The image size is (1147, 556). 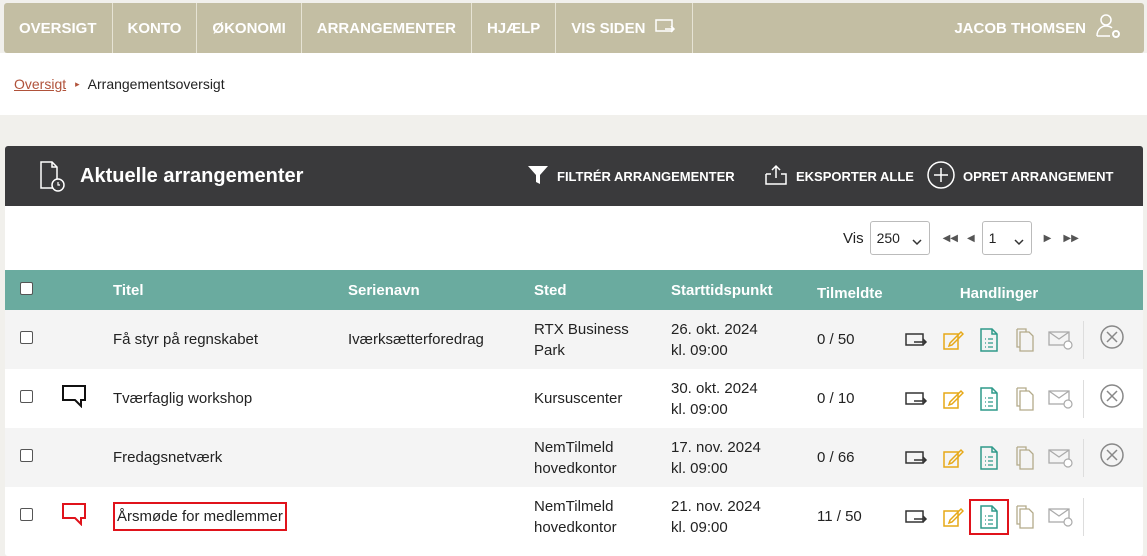 What do you see at coordinates (441, 290) in the screenshot?
I see `column-header-series: Serienavn` at bounding box center [441, 290].